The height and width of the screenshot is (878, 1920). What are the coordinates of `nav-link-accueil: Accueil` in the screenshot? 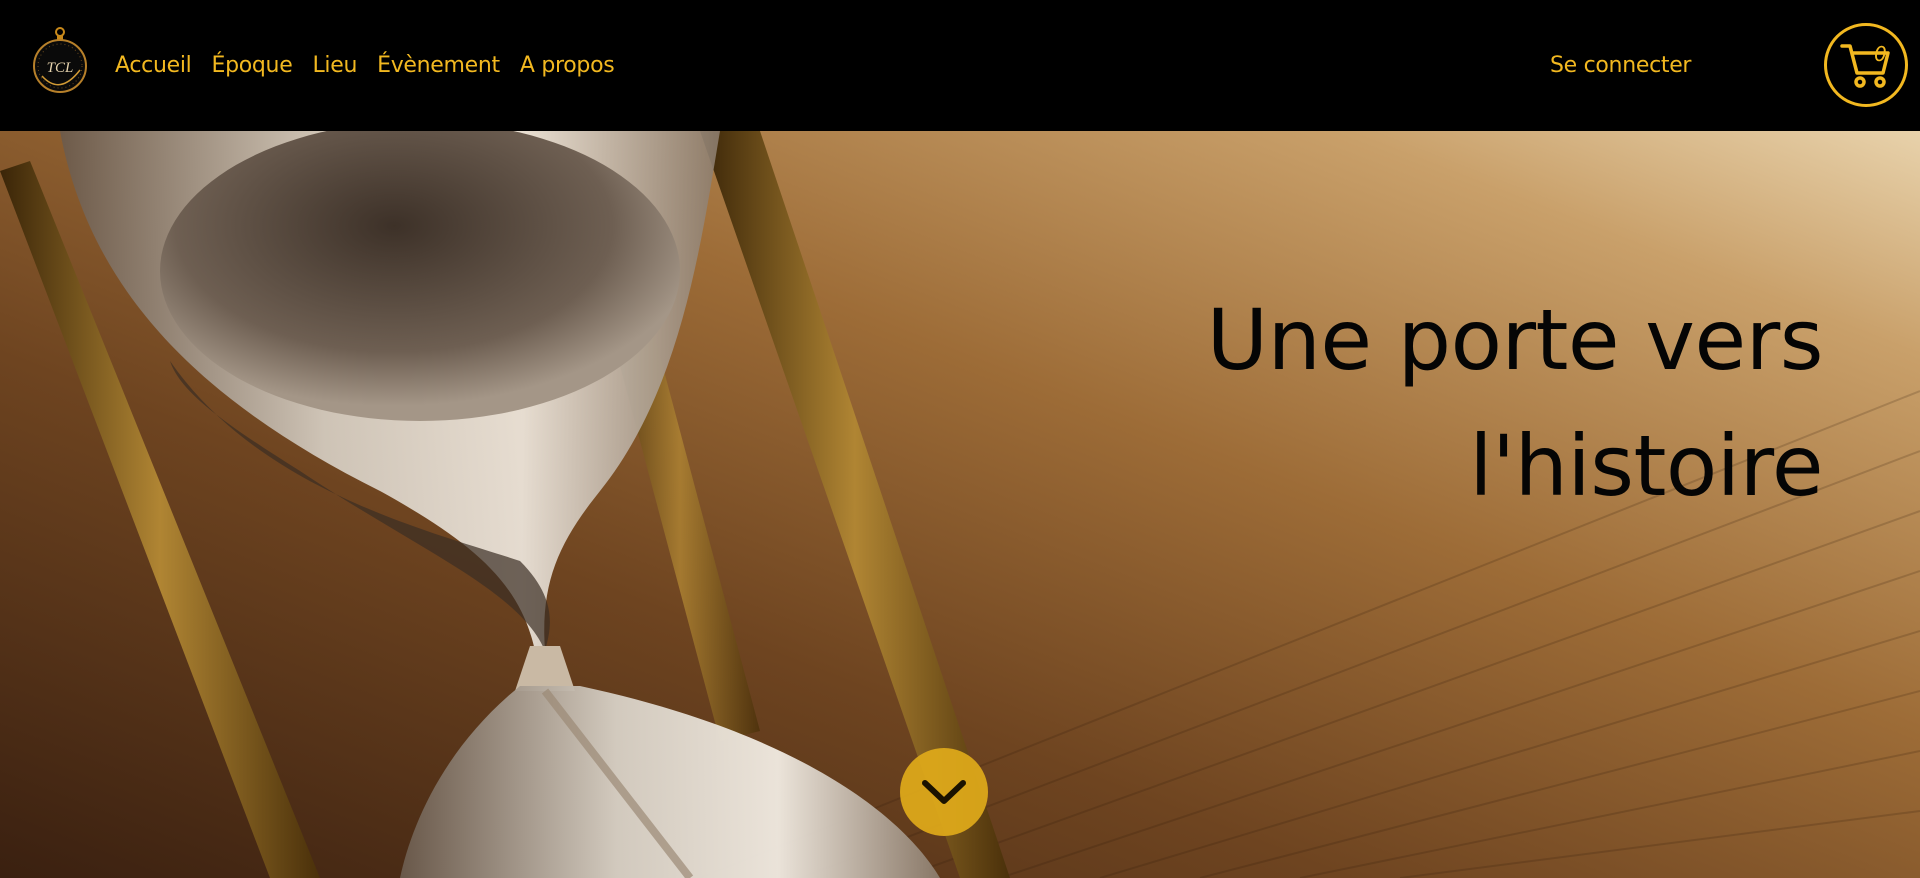 It's located at (153, 65).